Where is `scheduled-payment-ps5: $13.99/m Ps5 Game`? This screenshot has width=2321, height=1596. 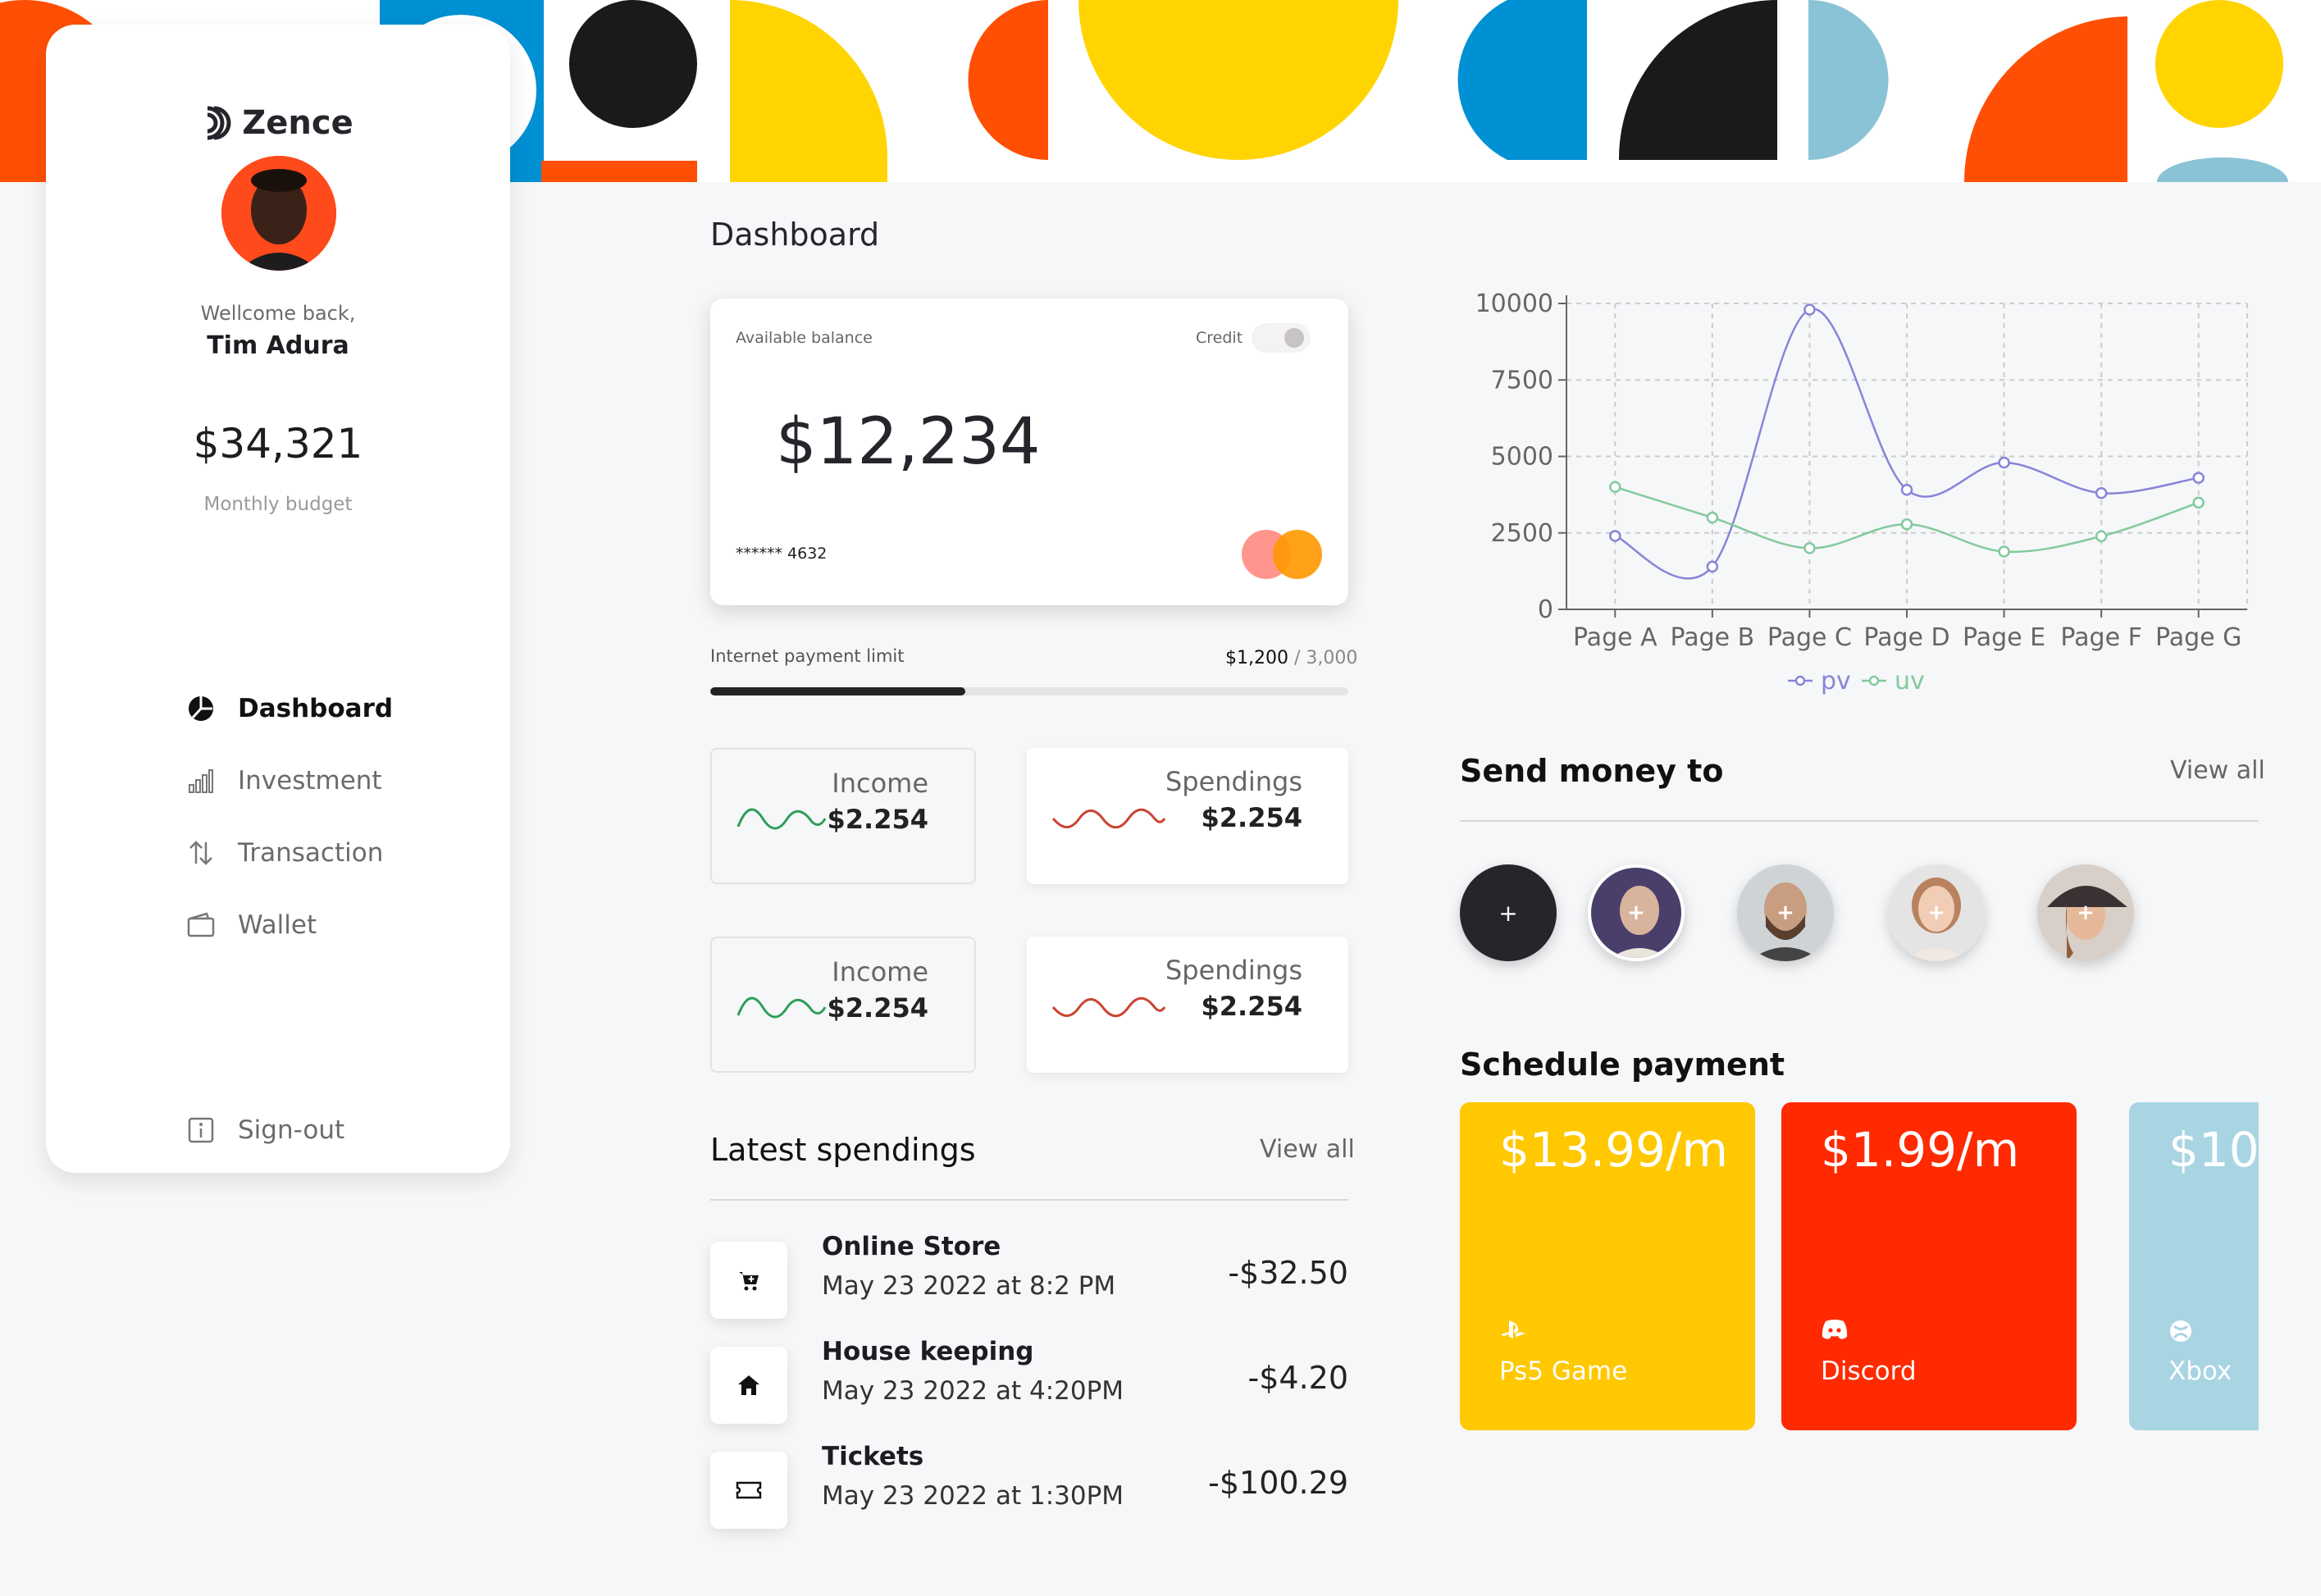 scheduled-payment-ps5: $13.99/m Ps5 Game is located at coordinates (1607, 1266).